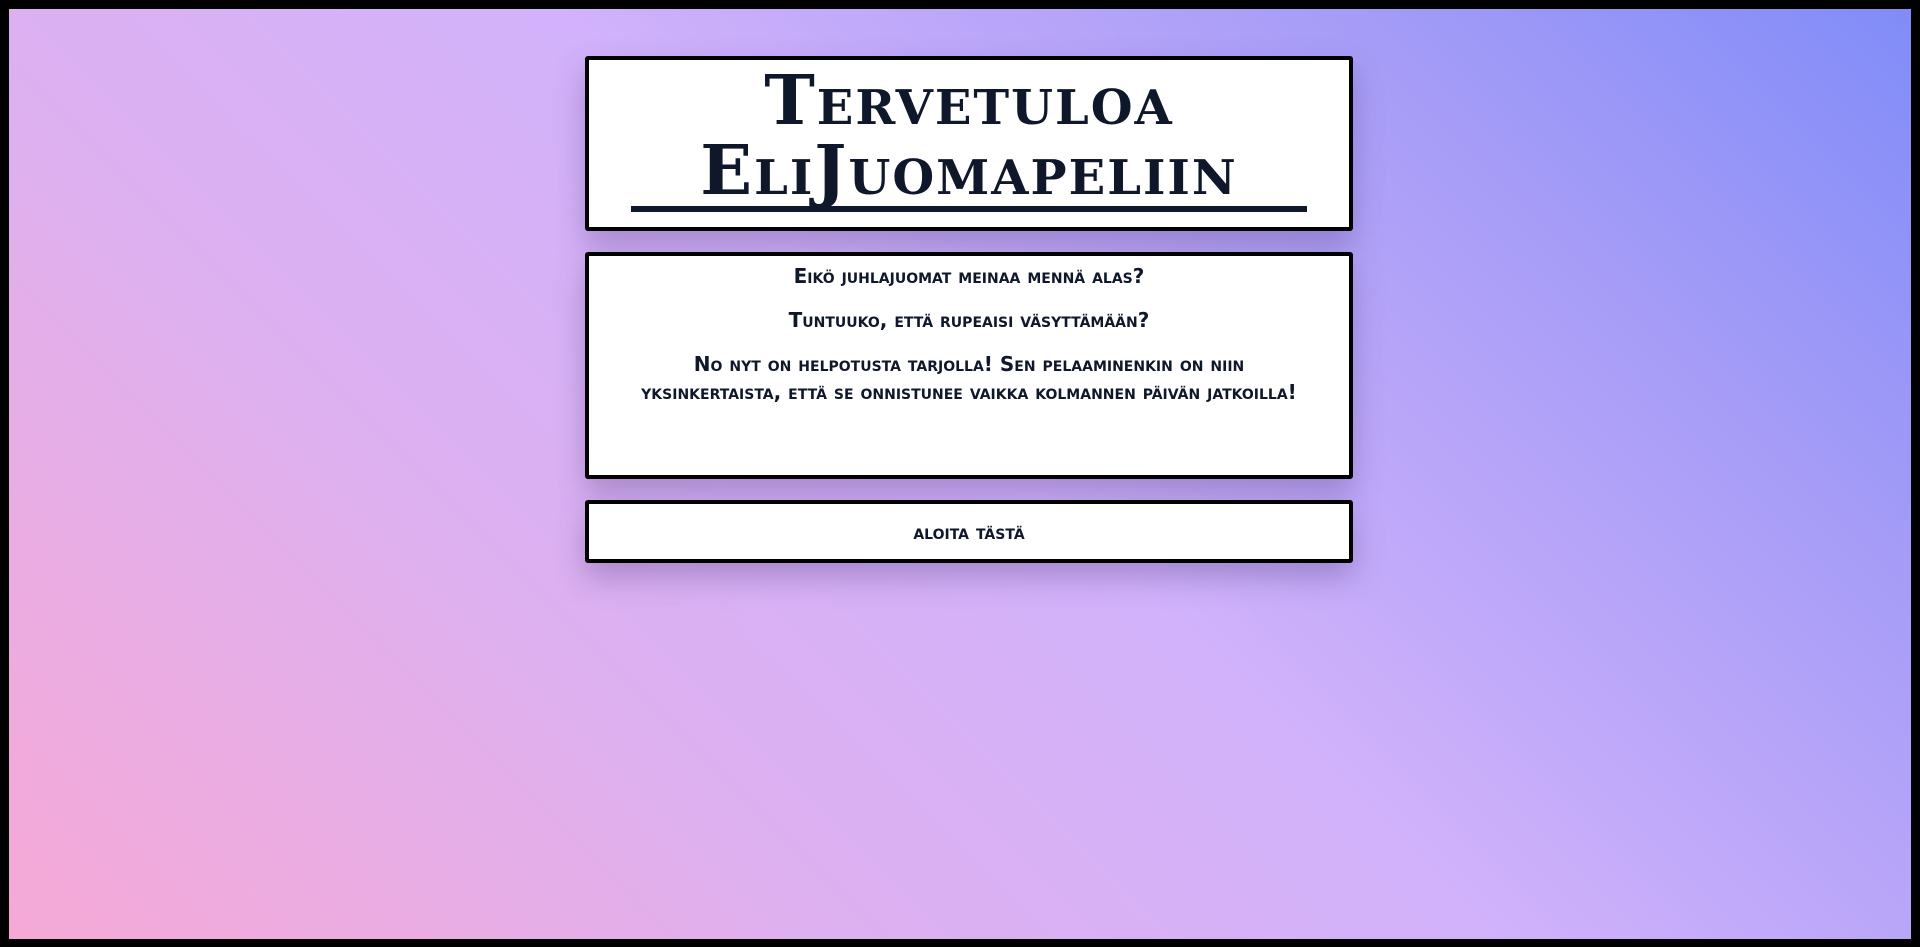  I want to click on start-button-label: aloita tästä, so click(969, 531).